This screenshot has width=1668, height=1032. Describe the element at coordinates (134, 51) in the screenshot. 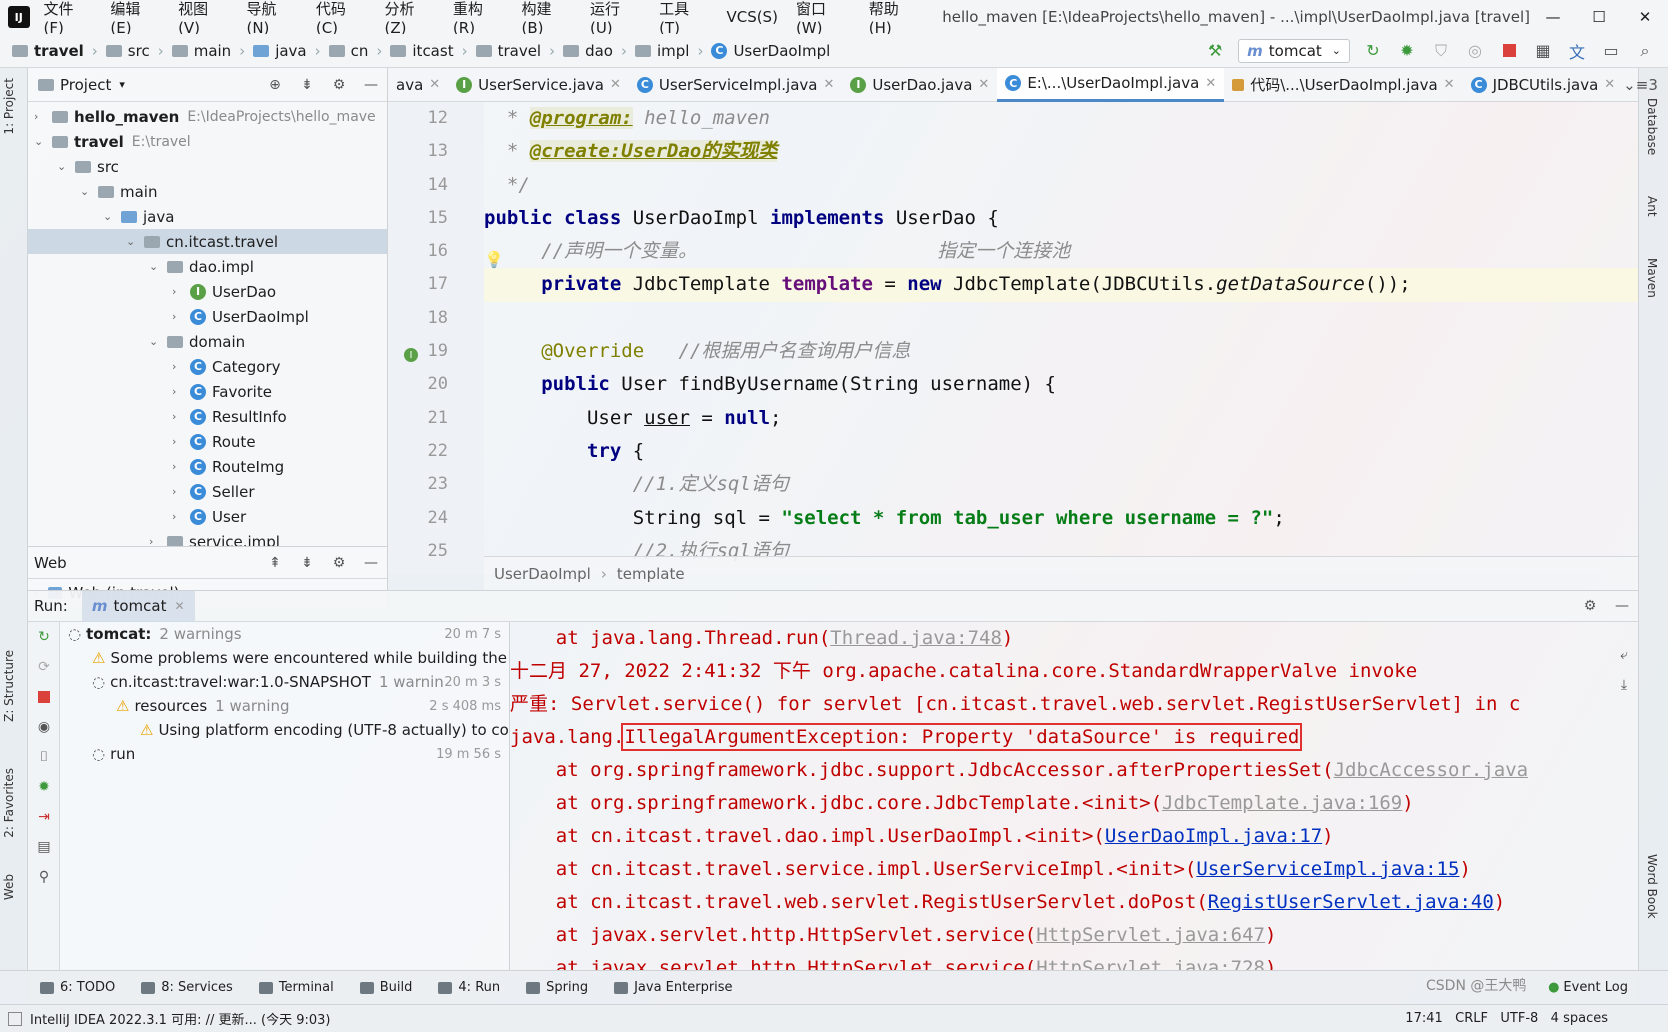

I see `breadcrumb-item: src ›` at that location.